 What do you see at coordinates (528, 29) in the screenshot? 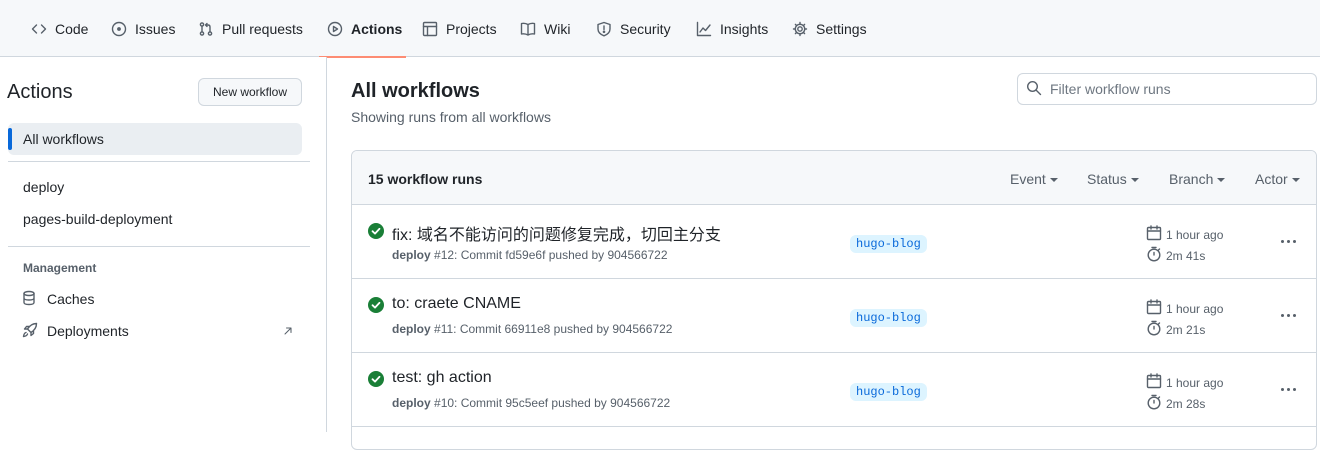
I see `book-icon` at bounding box center [528, 29].